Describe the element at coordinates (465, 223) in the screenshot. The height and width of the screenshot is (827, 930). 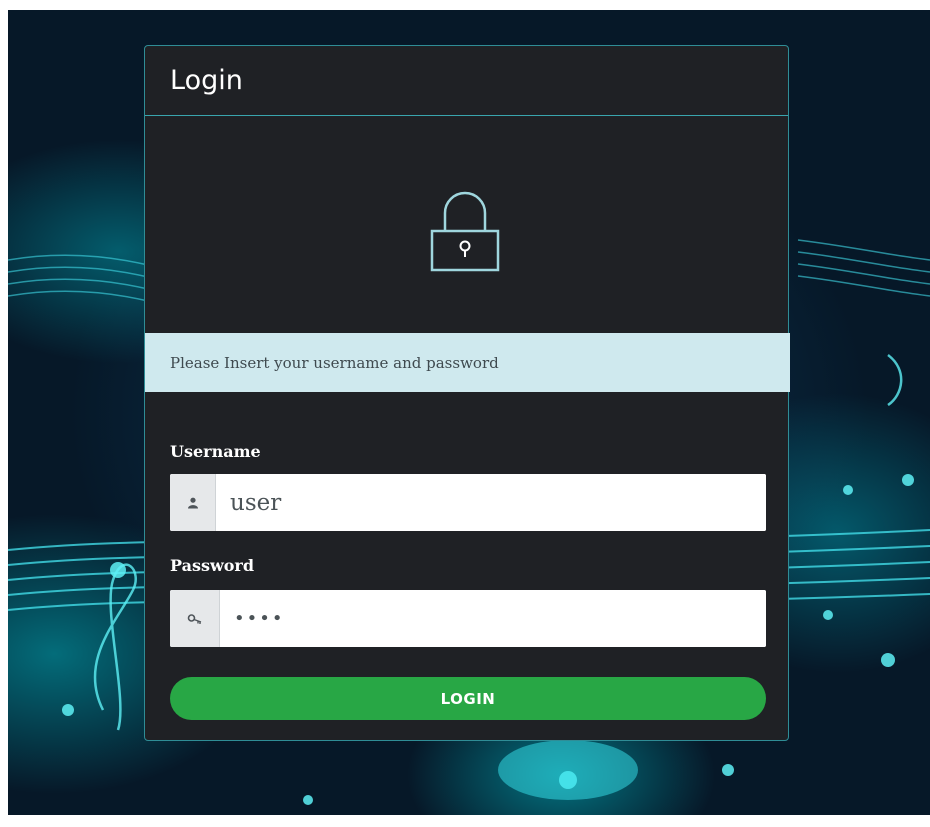
I see `lock-icon` at that location.